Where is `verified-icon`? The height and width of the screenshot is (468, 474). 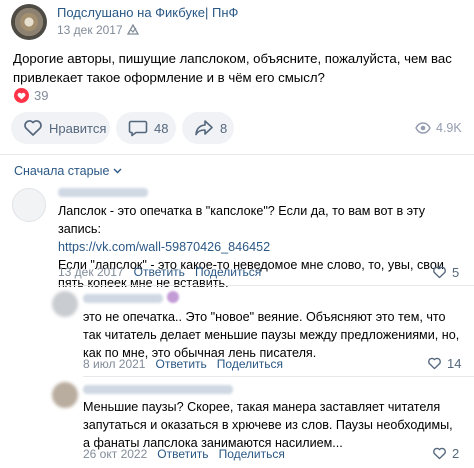 verified-icon is located at coordinates (132, 30).